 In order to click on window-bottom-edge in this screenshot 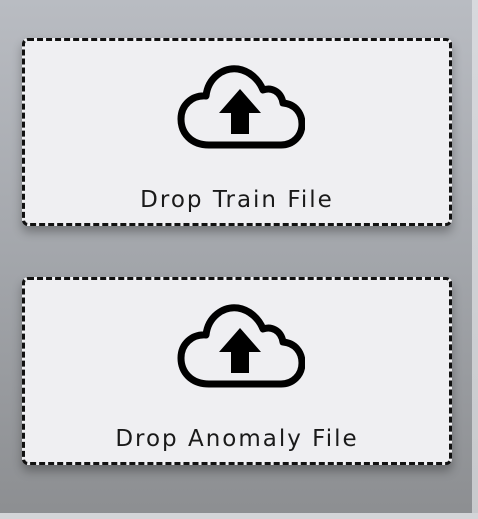, I will do `click(239, 516)`.